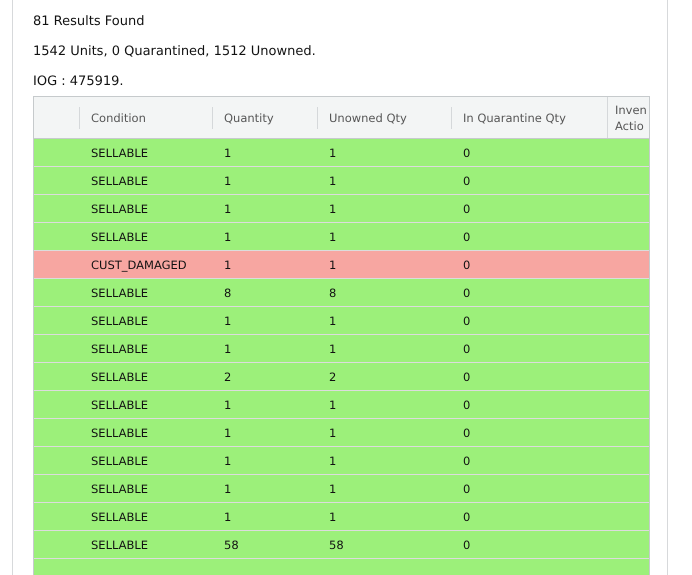 The image size is (692, 575). What do you see at coordinates (249, 117) in the screenshot?
I see `column-header: Quantity` at bounding box center [249, 117].